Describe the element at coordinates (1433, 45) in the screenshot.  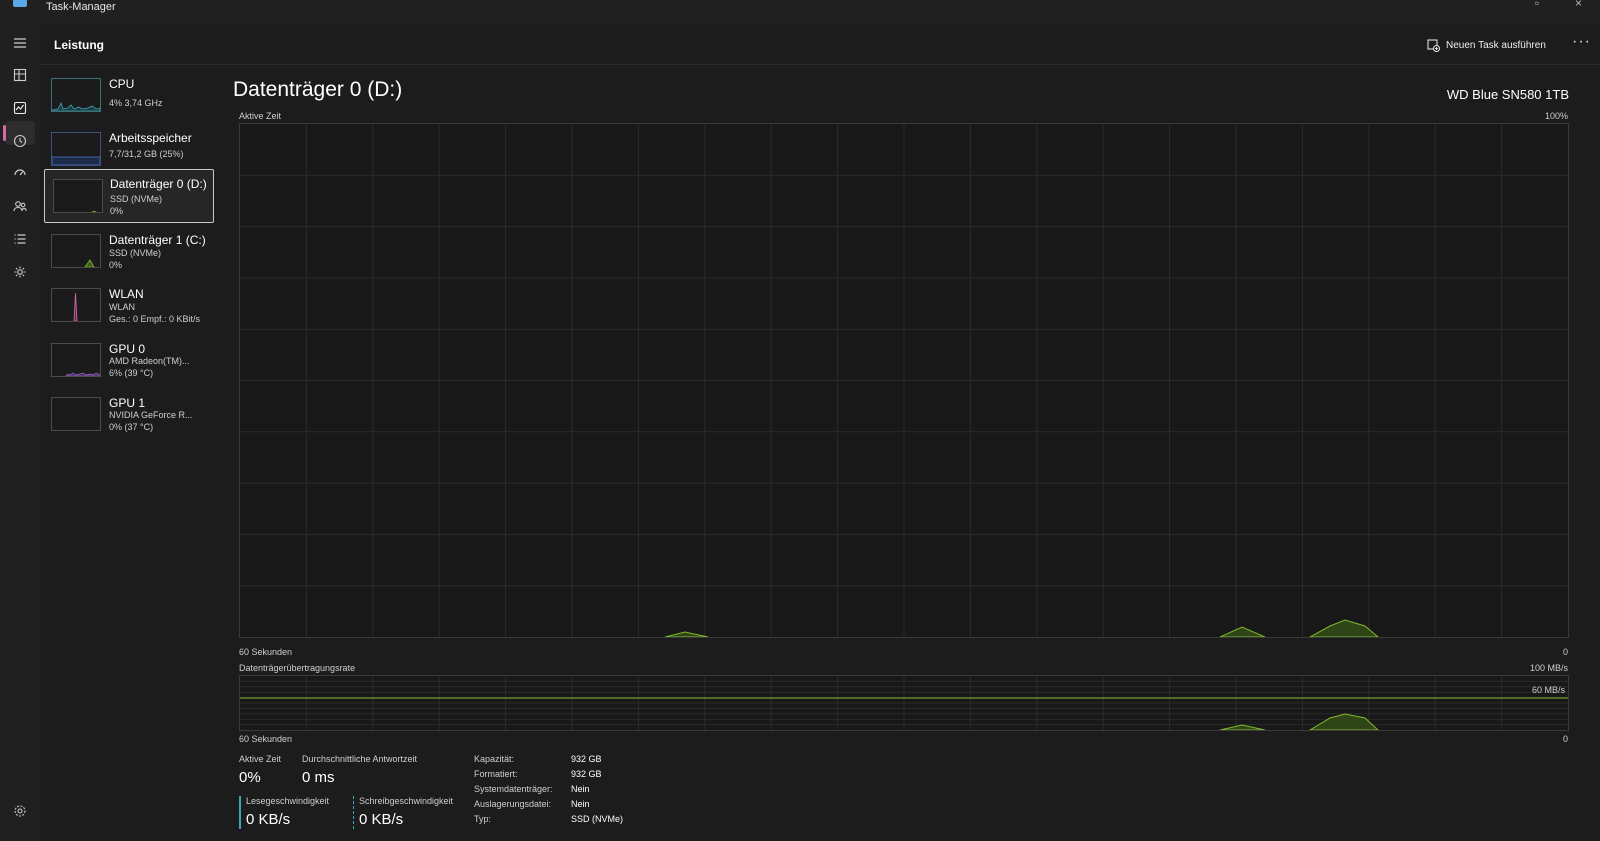
I see `new-task-icon` at that location.